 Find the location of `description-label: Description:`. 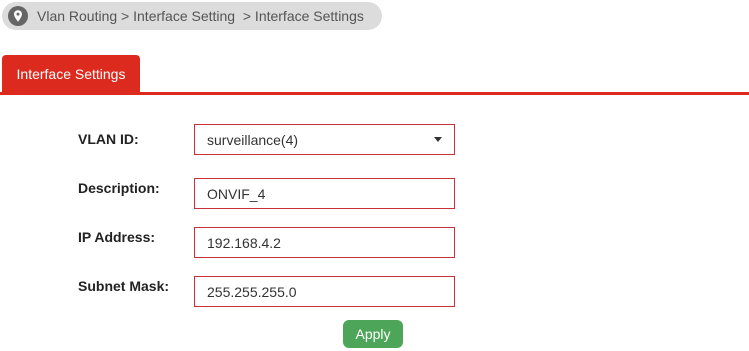

description-label: Description: is located at coordinates (119, 188).